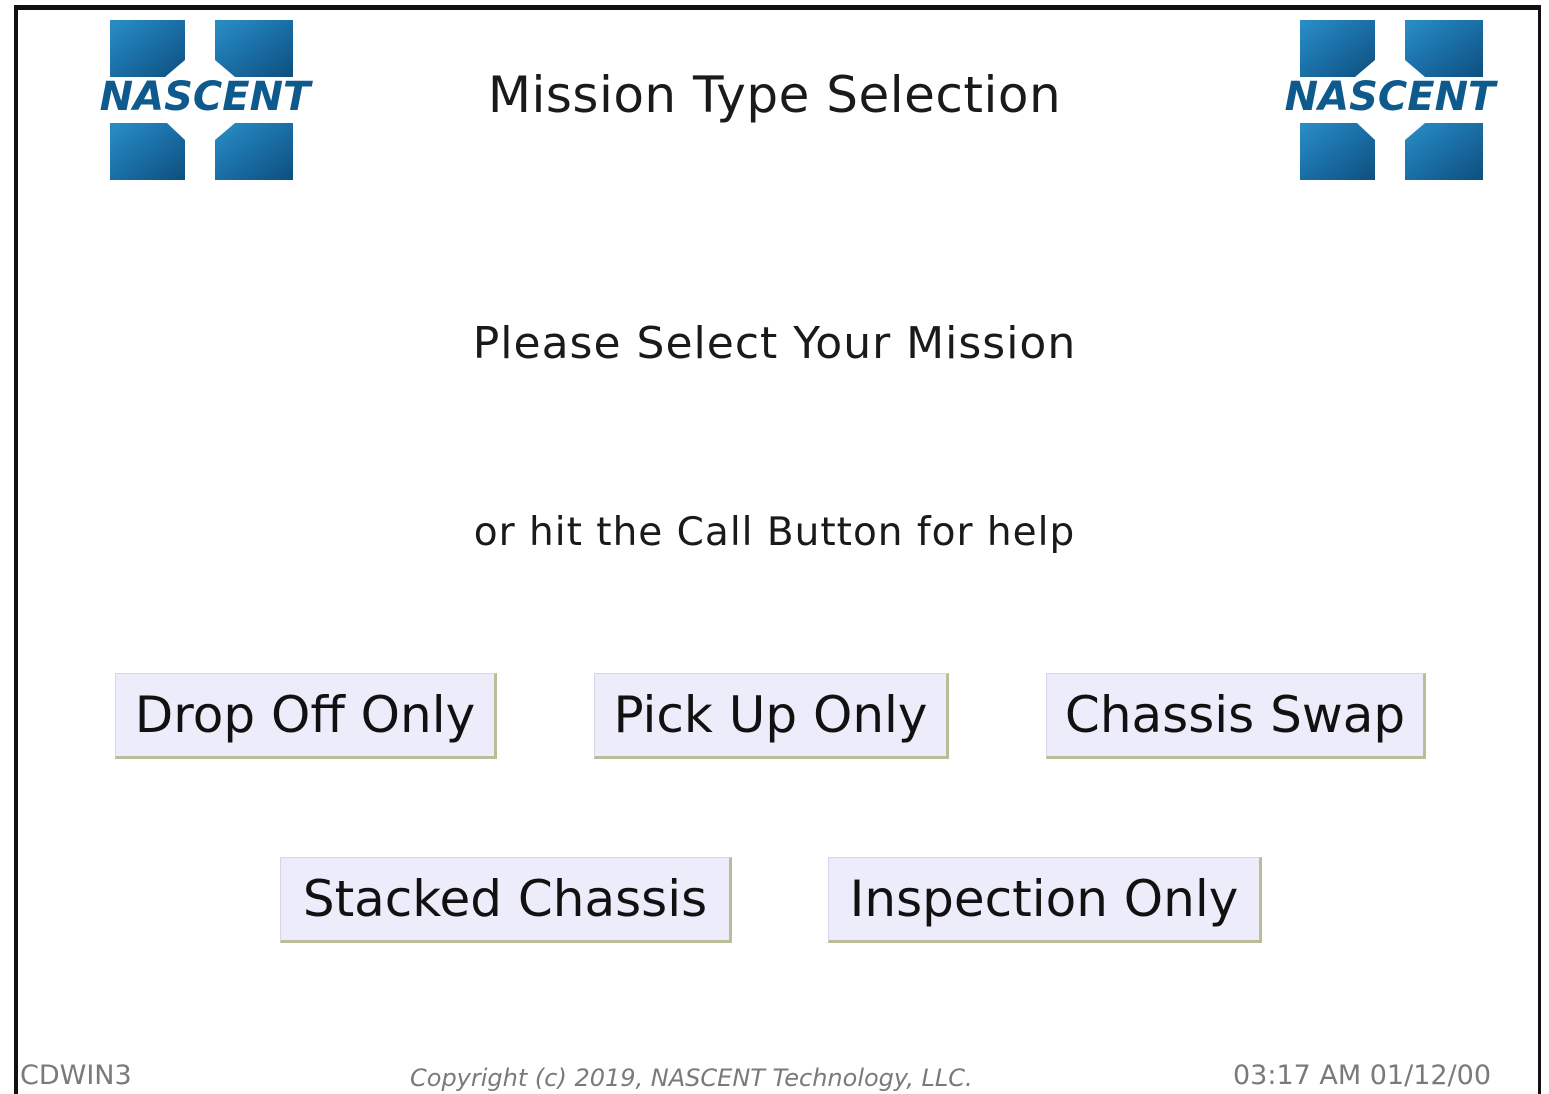  I want to click on help-text: or hit the Call Button for help, so click(774, 532).